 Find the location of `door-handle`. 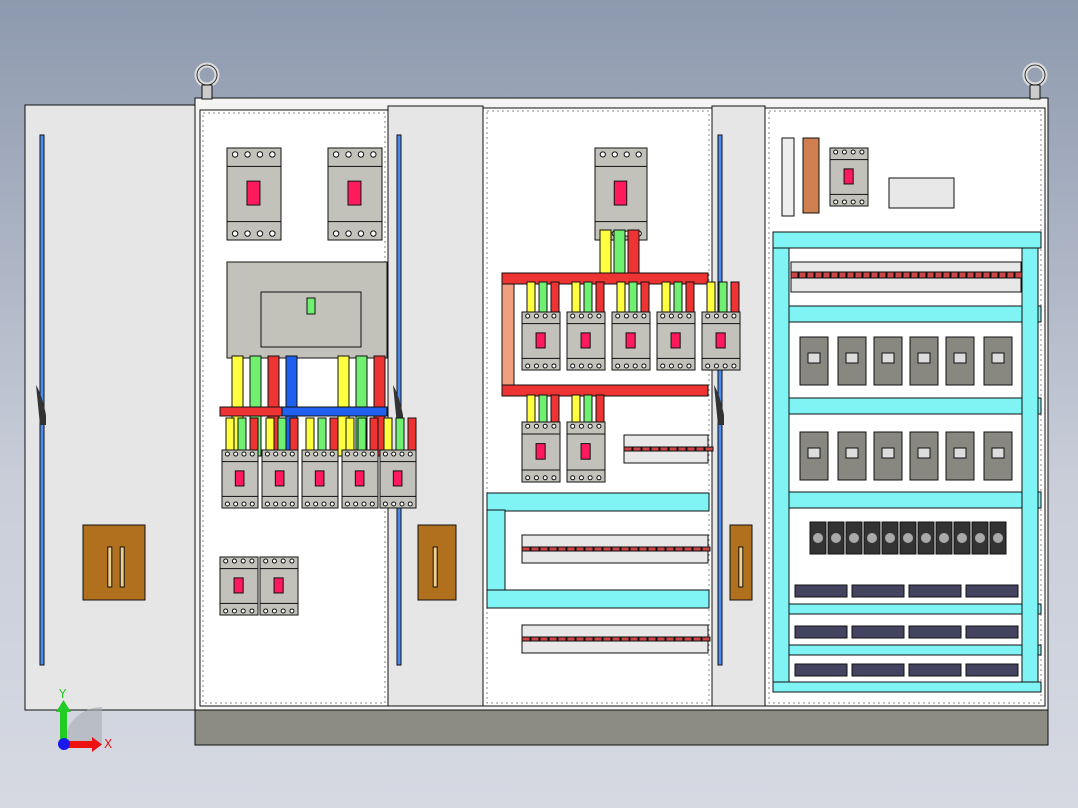

door-handle is located at coordinates (114, 562).